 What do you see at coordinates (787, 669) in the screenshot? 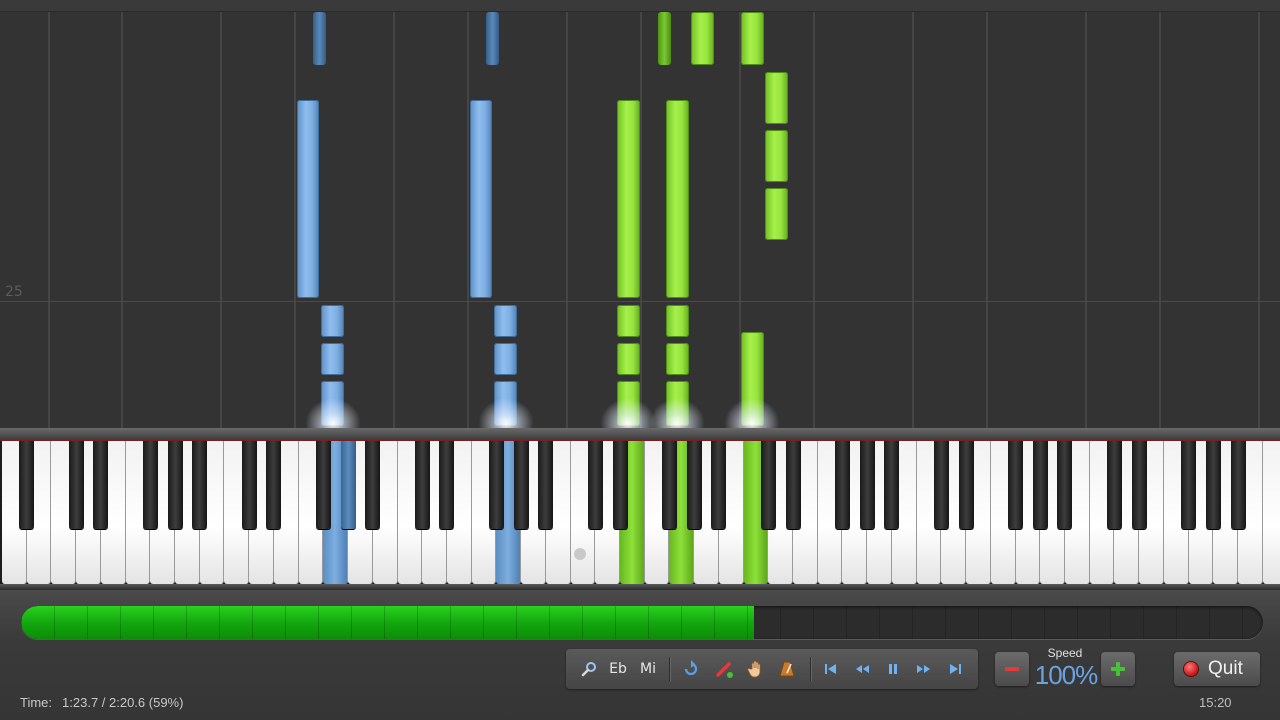
I see `metronome-icon` at bounding box center [787, 669].